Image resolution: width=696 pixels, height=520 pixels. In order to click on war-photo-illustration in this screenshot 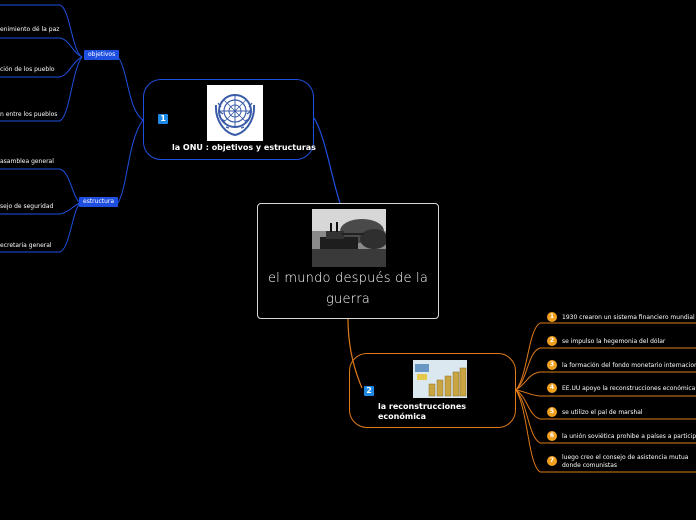, I will do `click(349, 238)`.